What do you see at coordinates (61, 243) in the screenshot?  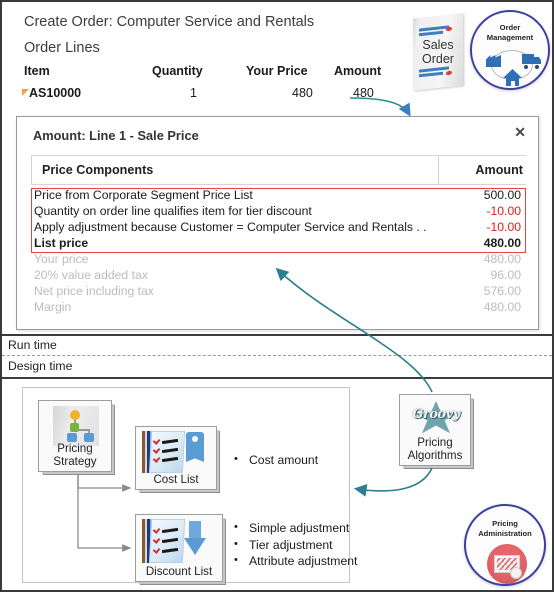 I see `price-component-label: List price` at bounding box center [61, 243].